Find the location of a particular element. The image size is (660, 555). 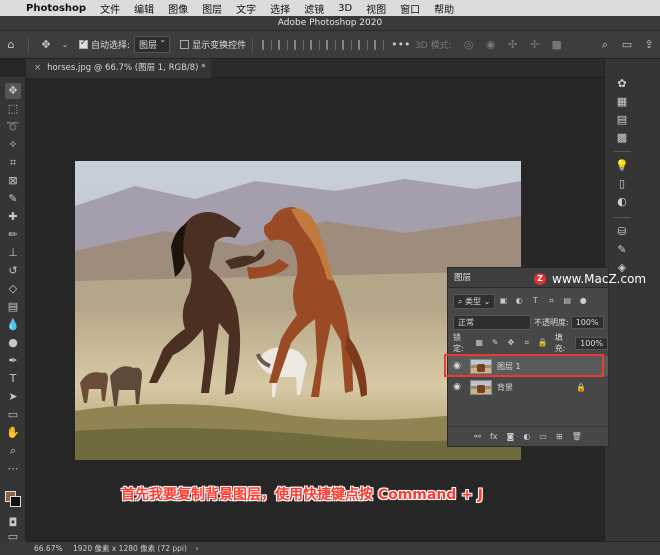

auto-select-dropdown: 图层 is located at coordinates (152, 44).